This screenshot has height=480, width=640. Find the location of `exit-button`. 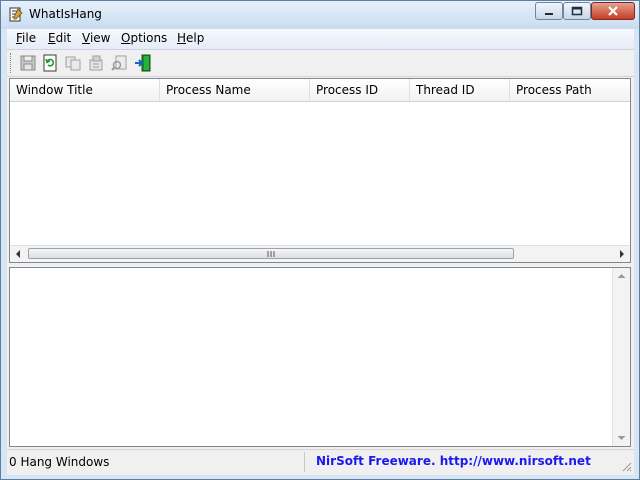

exit-button is located at coordinates (143, 63).